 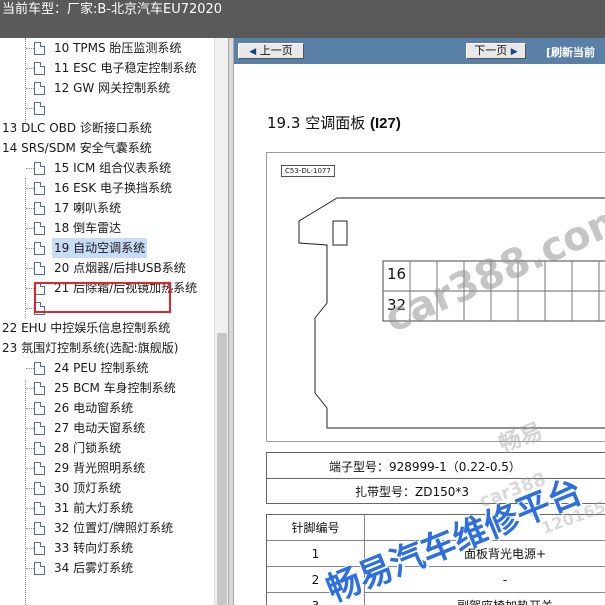 I want to click on tree-item-label: 20 点烟器/后排USB系统, so click(x=120, y=268).